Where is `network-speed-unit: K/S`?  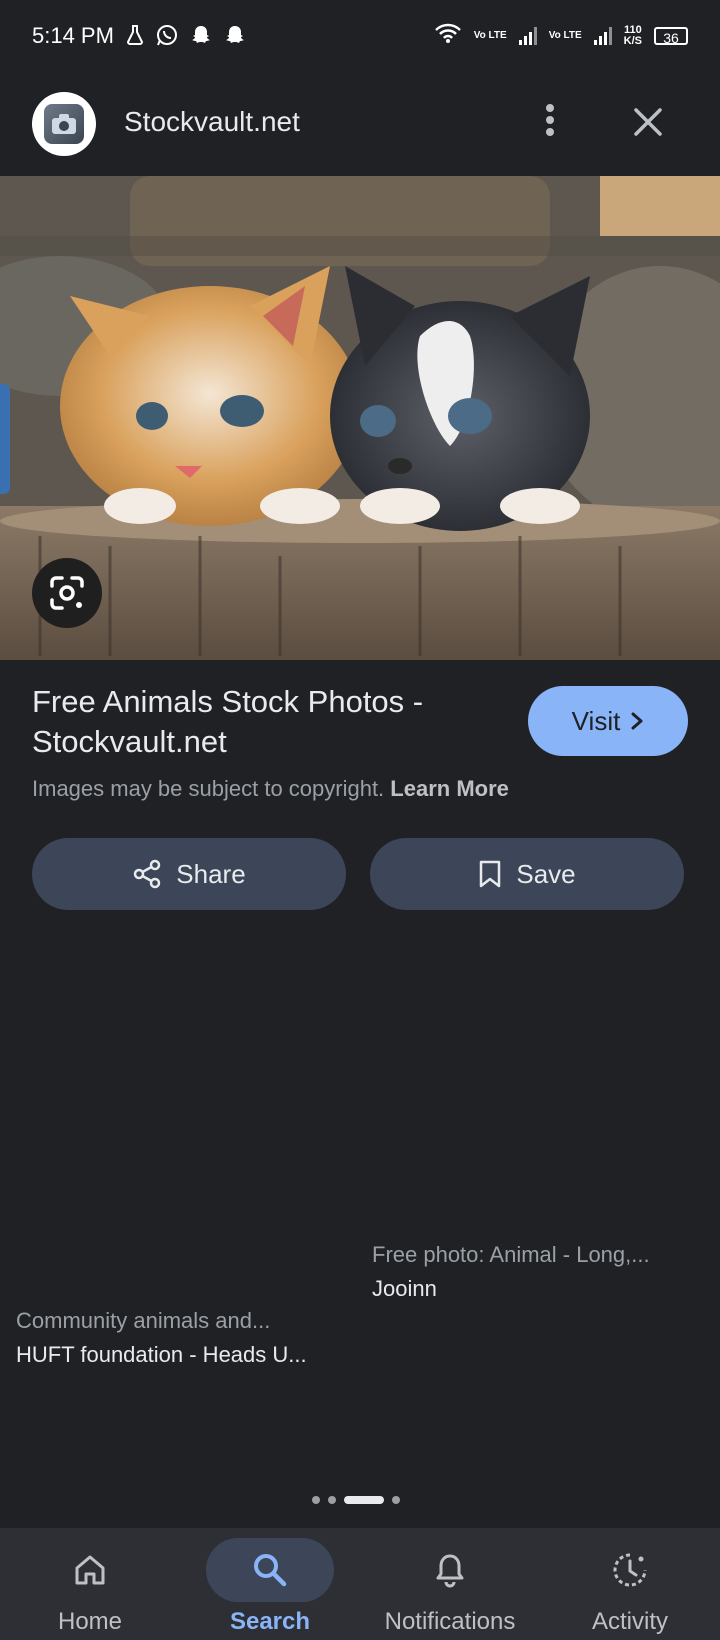 network-speed-unit: K/S is located at coordinates (632, 41).